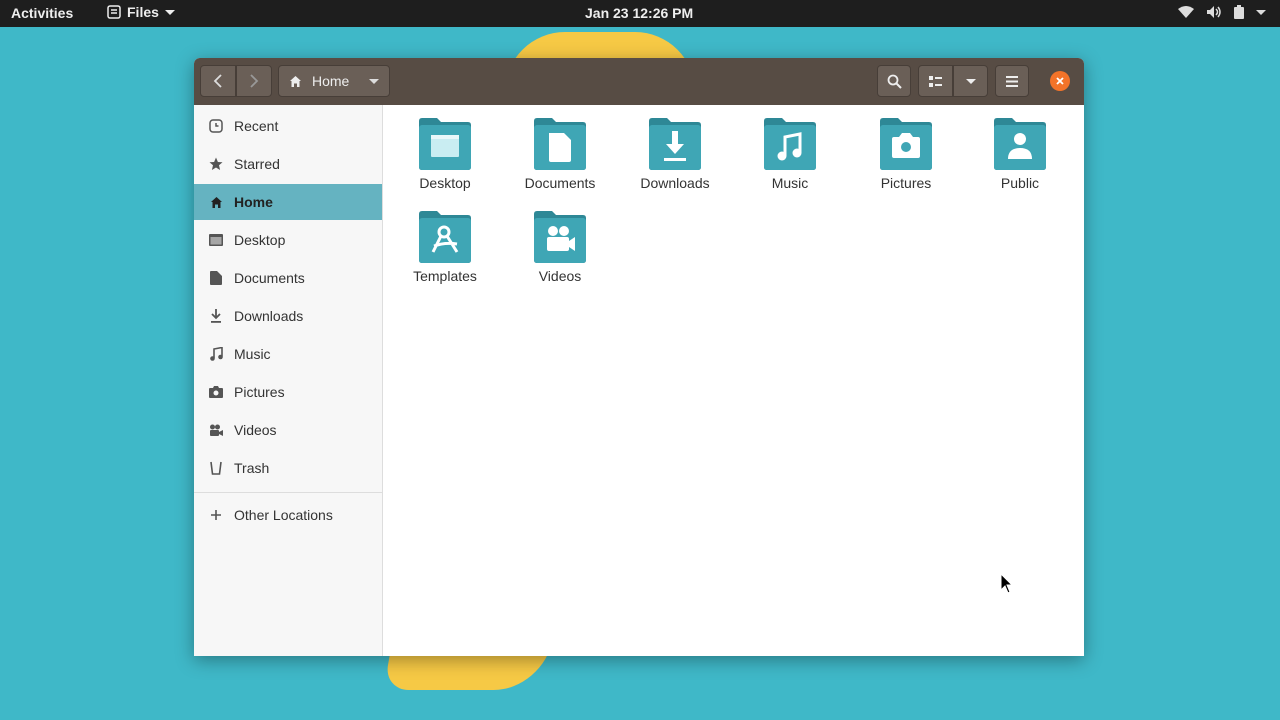 Image resolution: width=1280 pixels, height=720 pixels. What do you see at coordinates (1020, 183) in the screenshot?
I see `folder-label: Public` at bounding box center [1020, 183].